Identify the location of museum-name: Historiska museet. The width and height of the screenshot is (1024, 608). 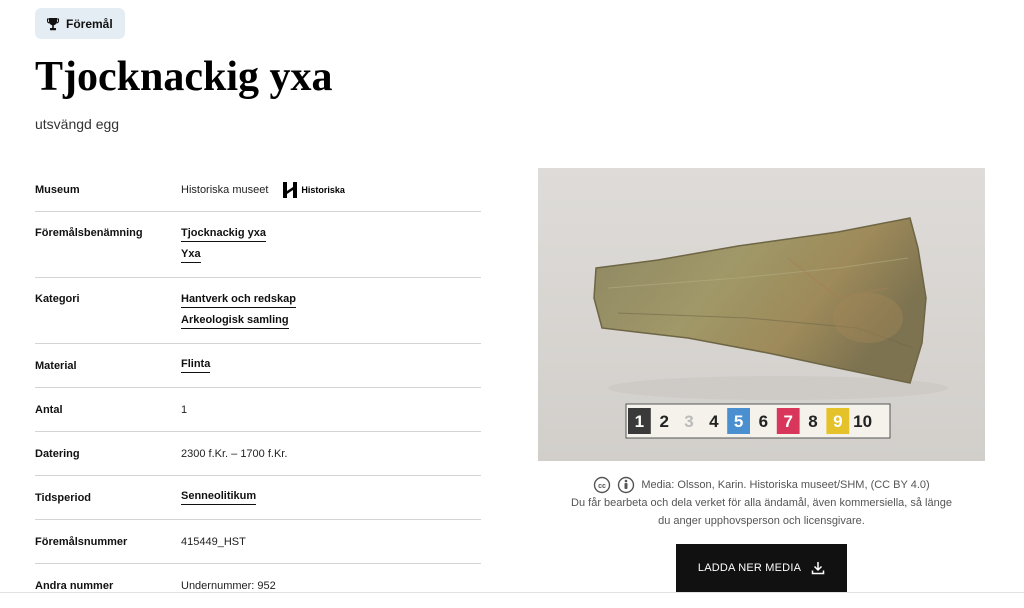
(225, 189).